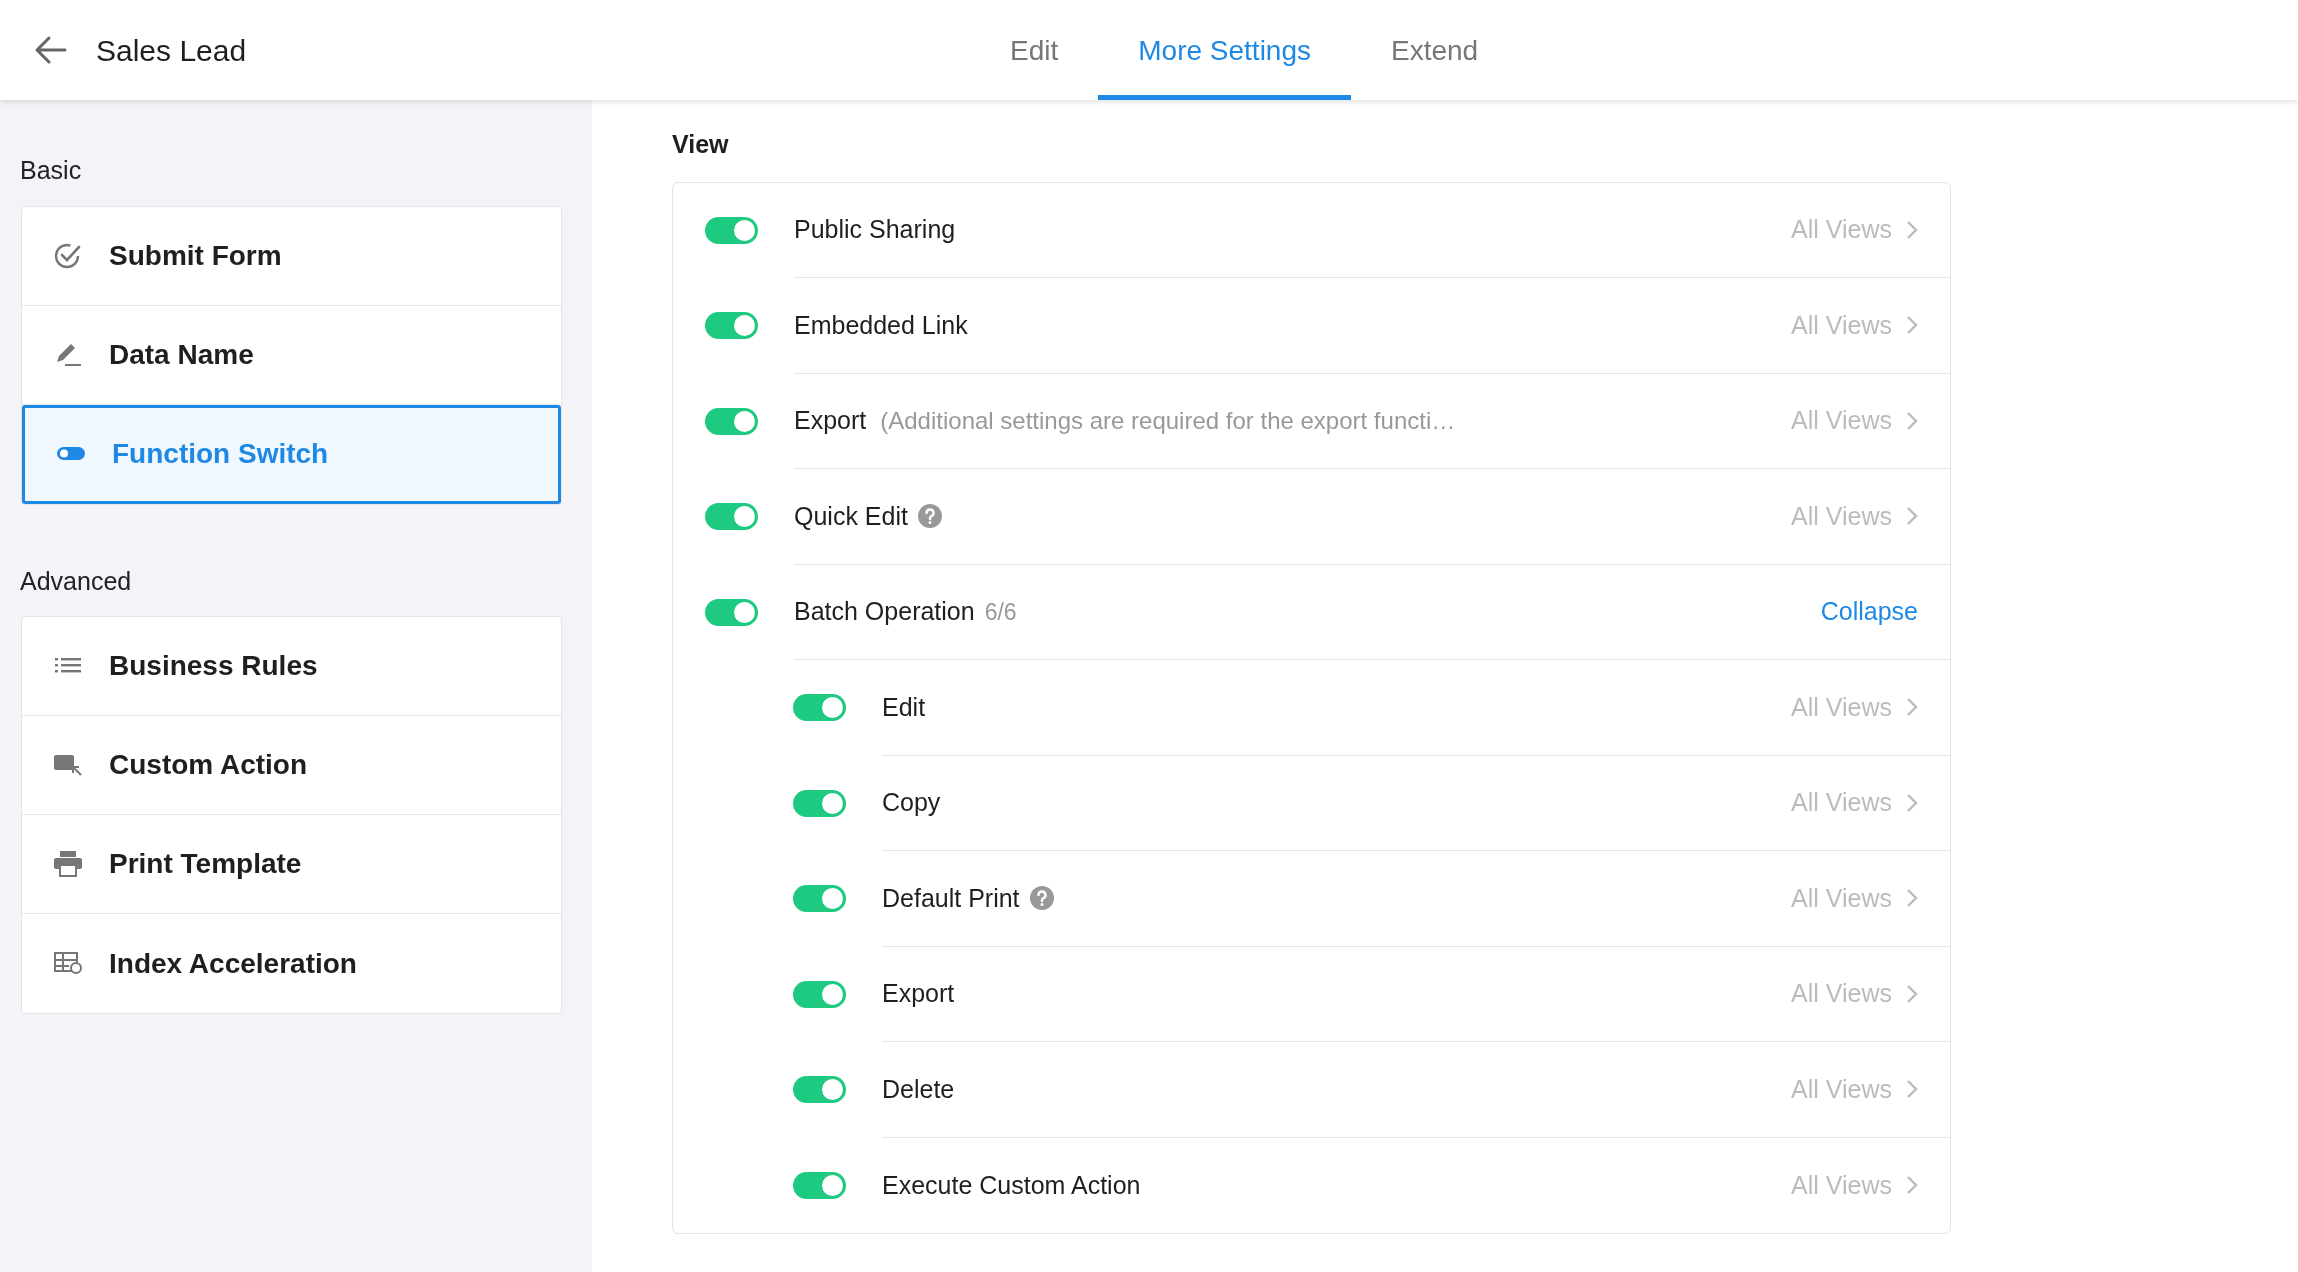 The image size is (2298, 1272). Describe the element at coordinates (291, 765) in the screenshot. I see `sidebar-item: Custom Action` at that location.